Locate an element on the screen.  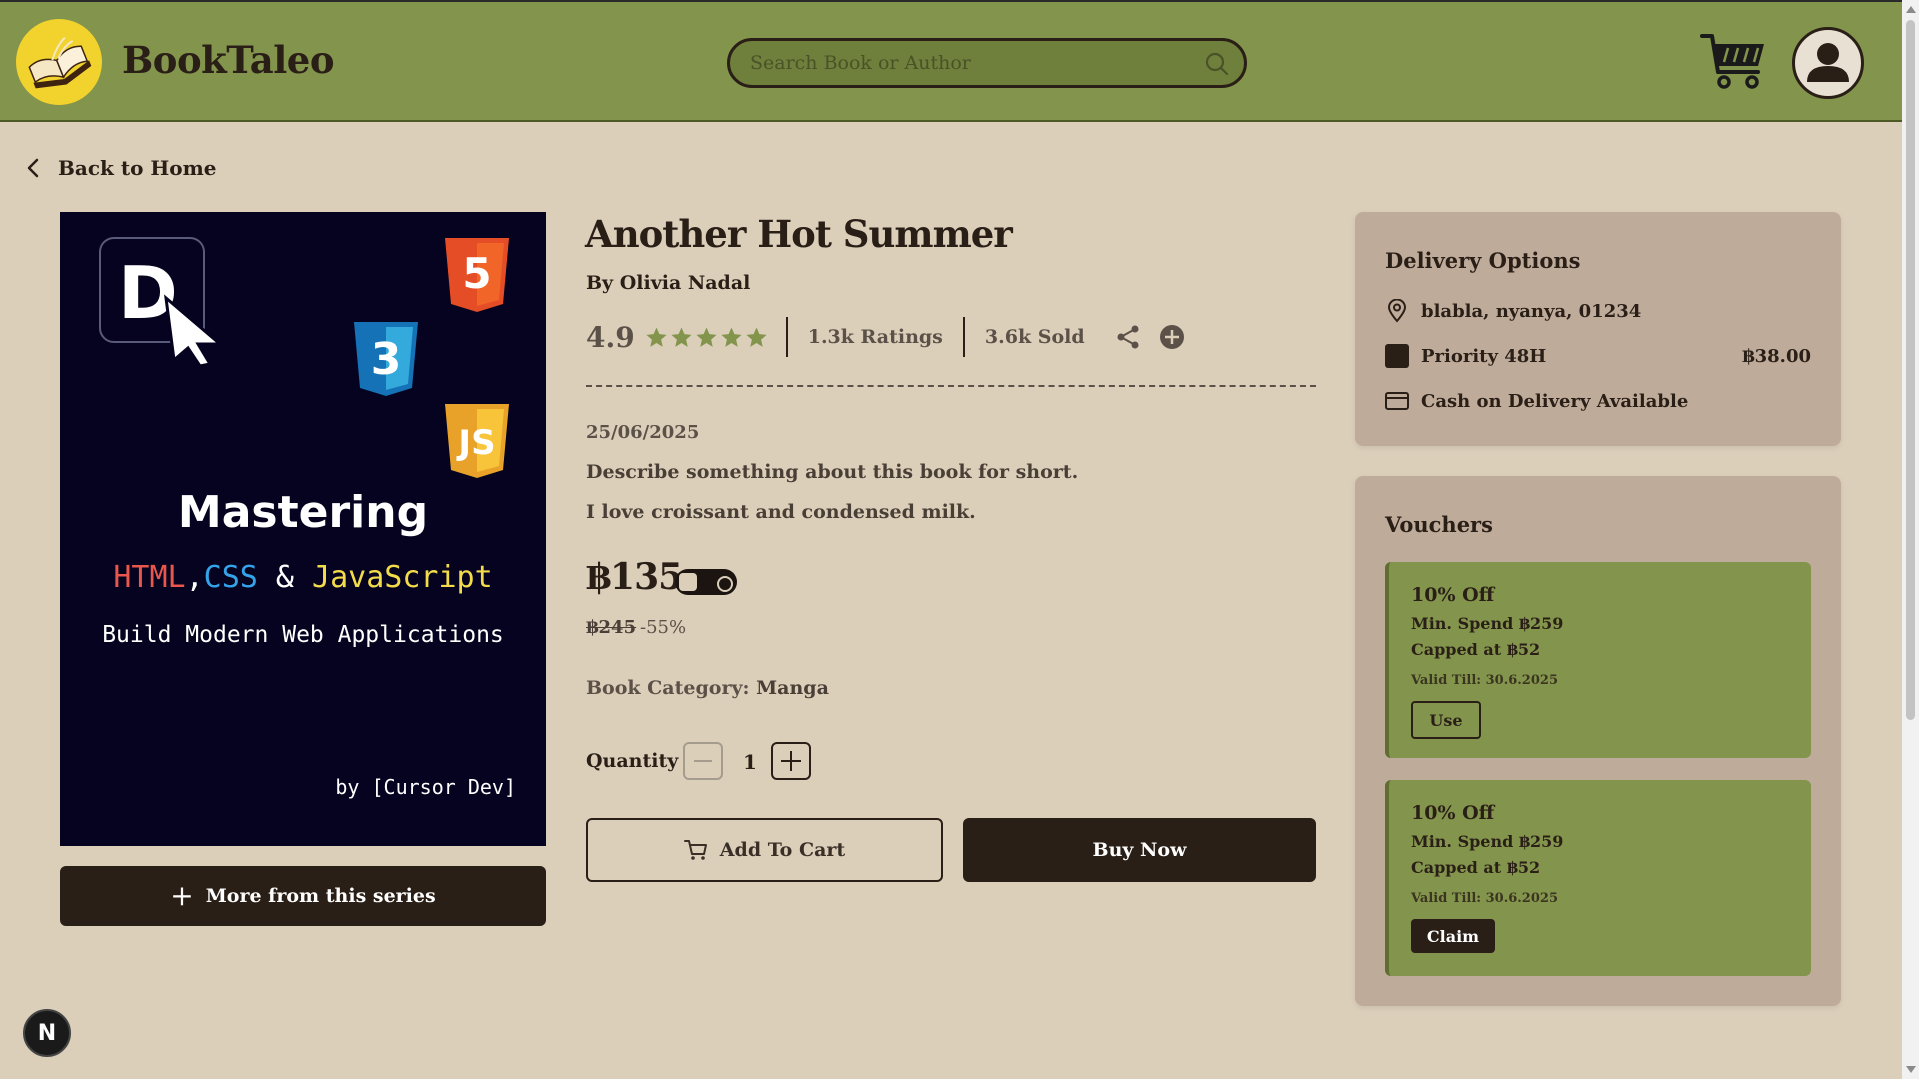
quantity-decrease-button is located at coordinates (703, 761).